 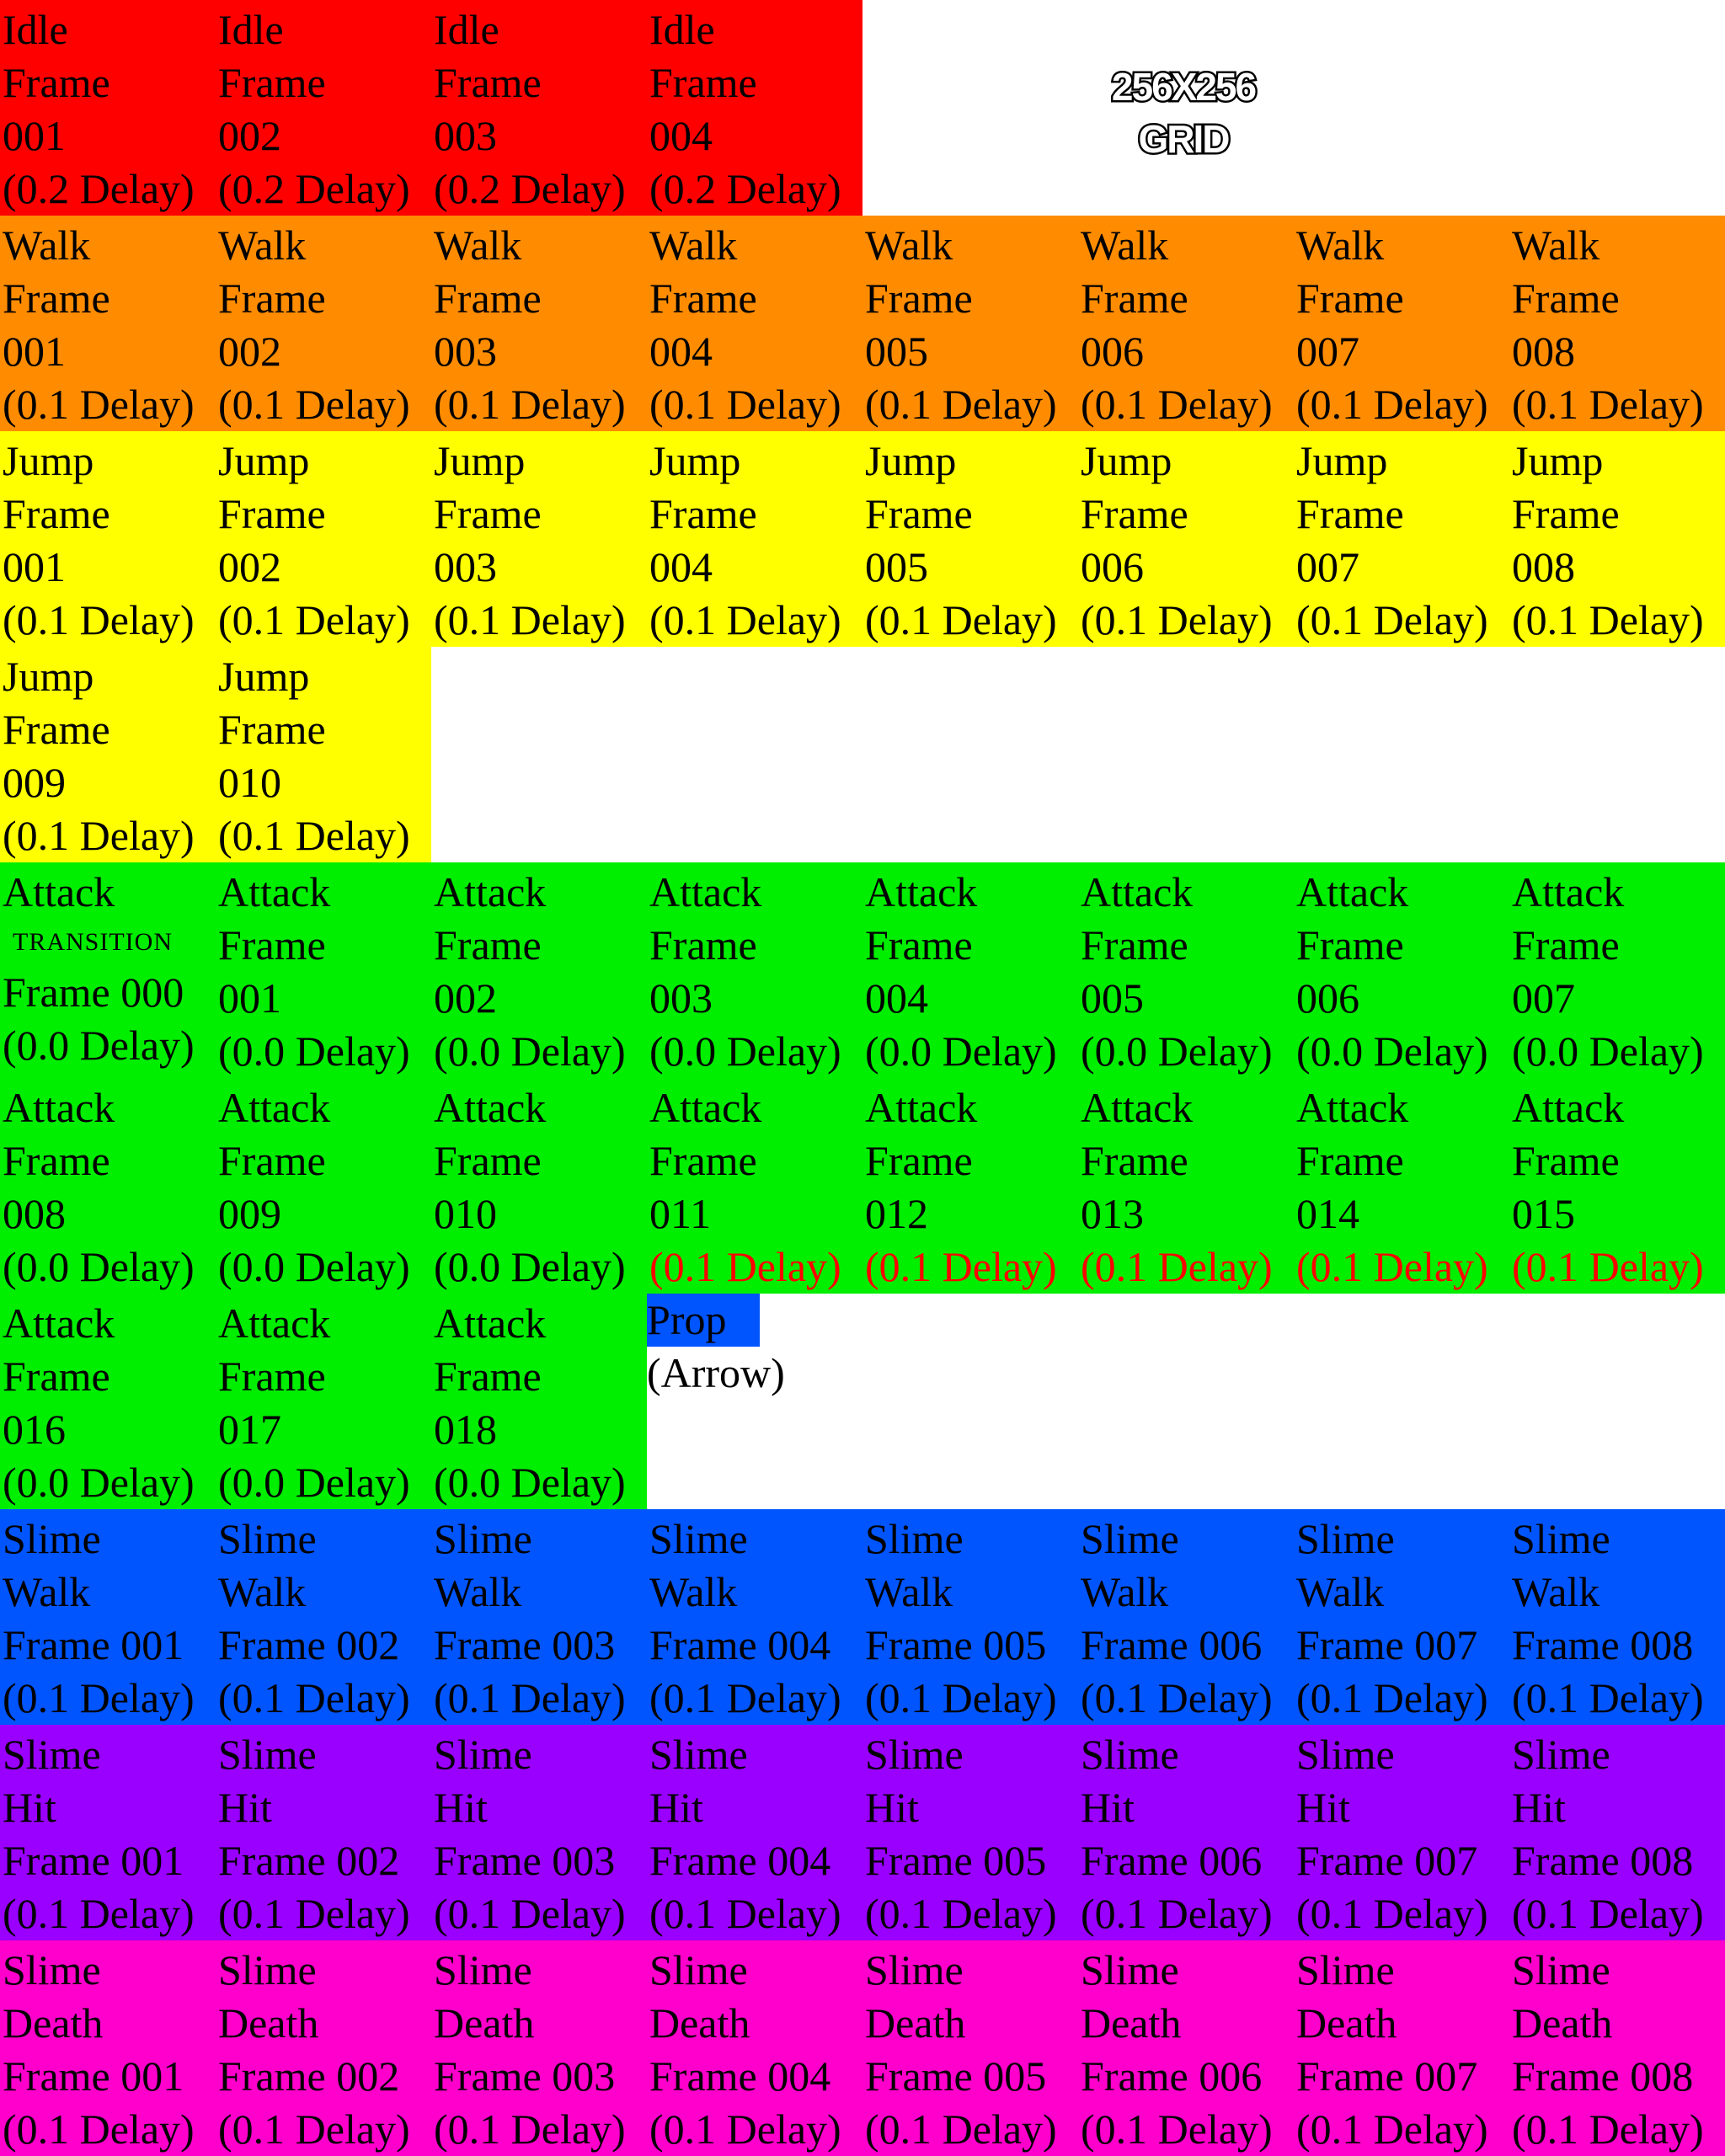 I want to click on frame-cell: Slime Death Frame 007 (0.1 Delay), so click(x=1401, y=2048).